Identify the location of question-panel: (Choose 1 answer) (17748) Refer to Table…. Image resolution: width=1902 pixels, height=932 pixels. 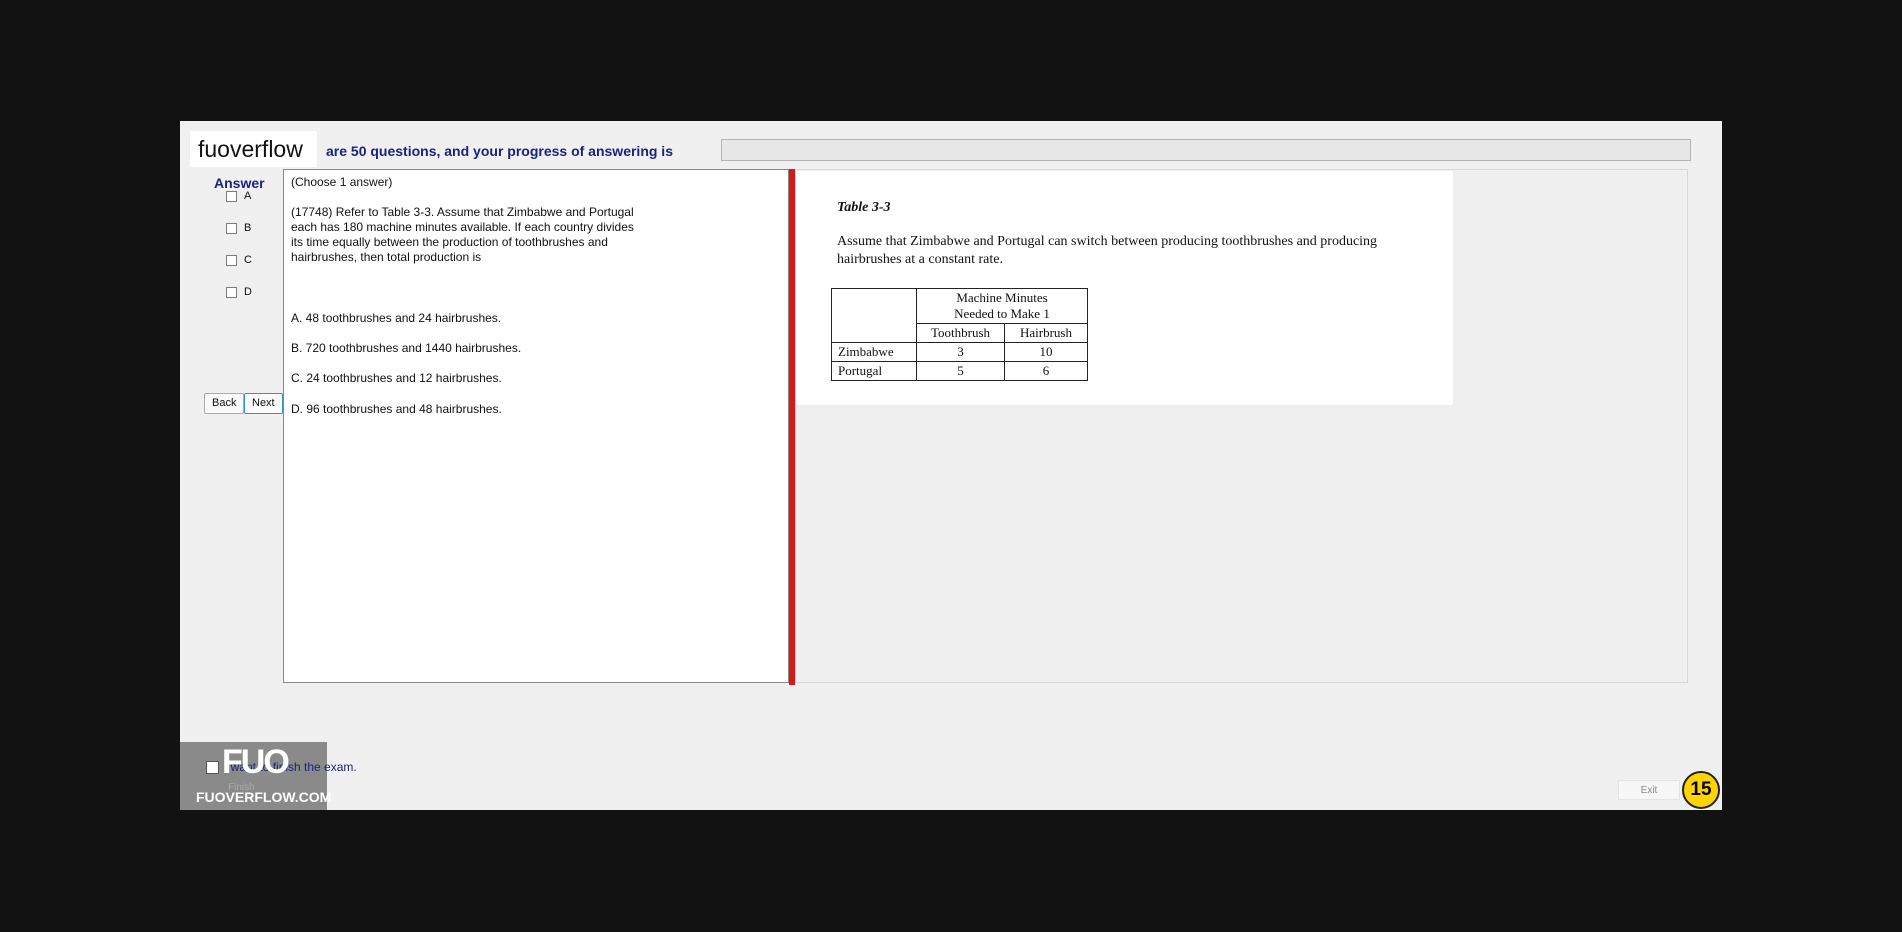
(536, 426).